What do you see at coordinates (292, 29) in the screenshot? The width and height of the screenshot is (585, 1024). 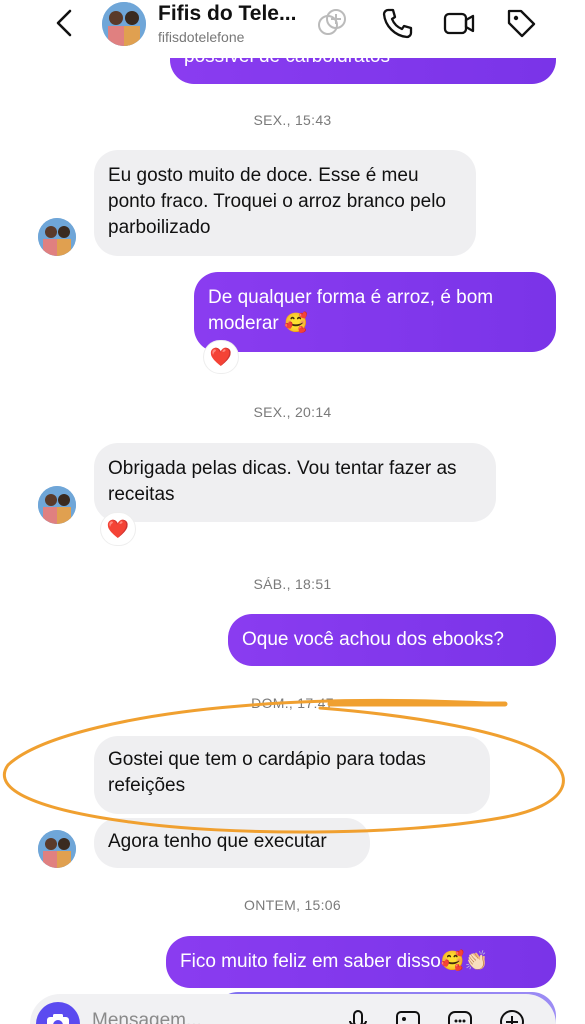 I see `chat-header: Fifis do Tele... fifisdotelefone` at bounding box center [292, 29].